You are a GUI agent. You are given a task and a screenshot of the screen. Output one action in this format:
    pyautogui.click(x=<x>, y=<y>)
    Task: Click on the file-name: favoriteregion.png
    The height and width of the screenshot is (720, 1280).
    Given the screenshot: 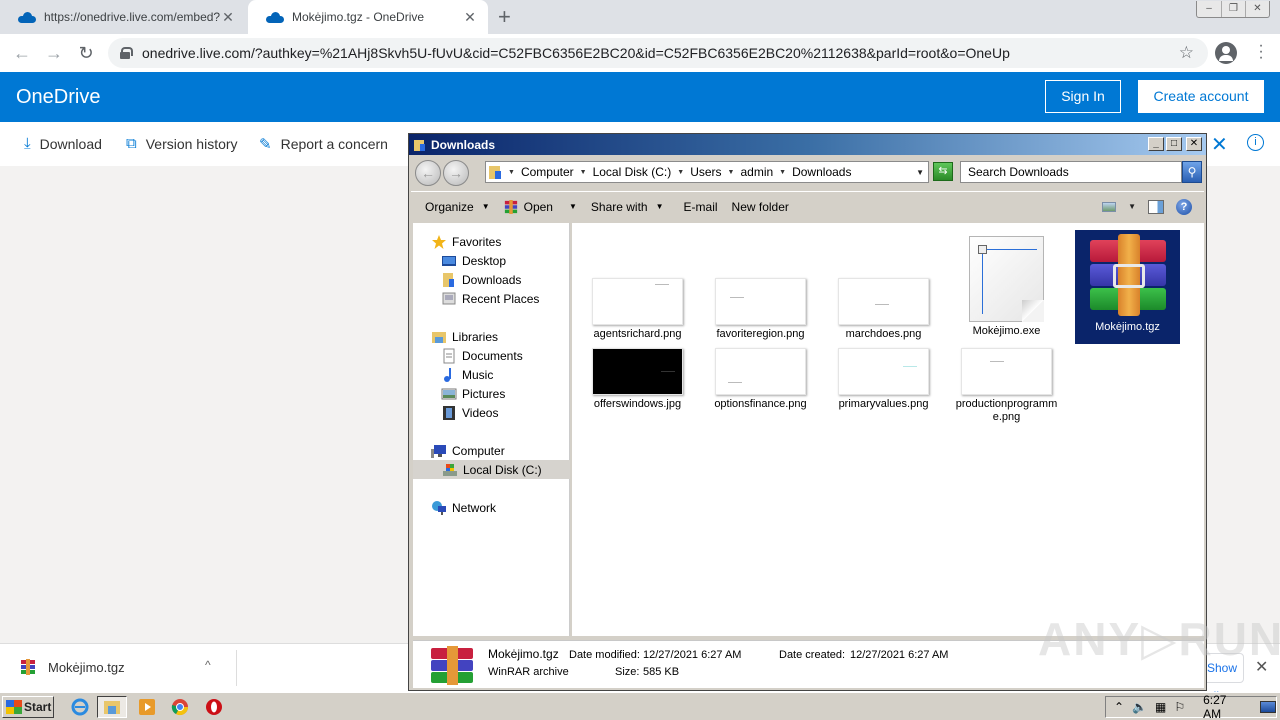 What is the action you would take?
    pyautogui.click(x=760, y=334)
    